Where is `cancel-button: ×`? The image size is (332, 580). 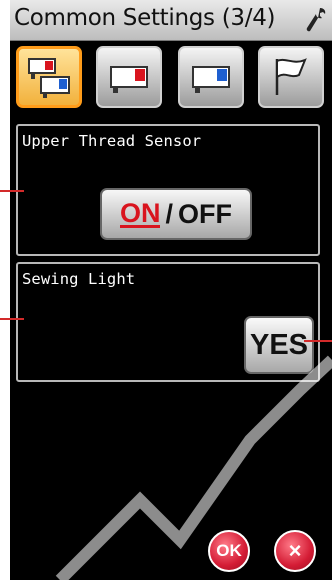 cancel-button: × is located at coordinates (295, 551).